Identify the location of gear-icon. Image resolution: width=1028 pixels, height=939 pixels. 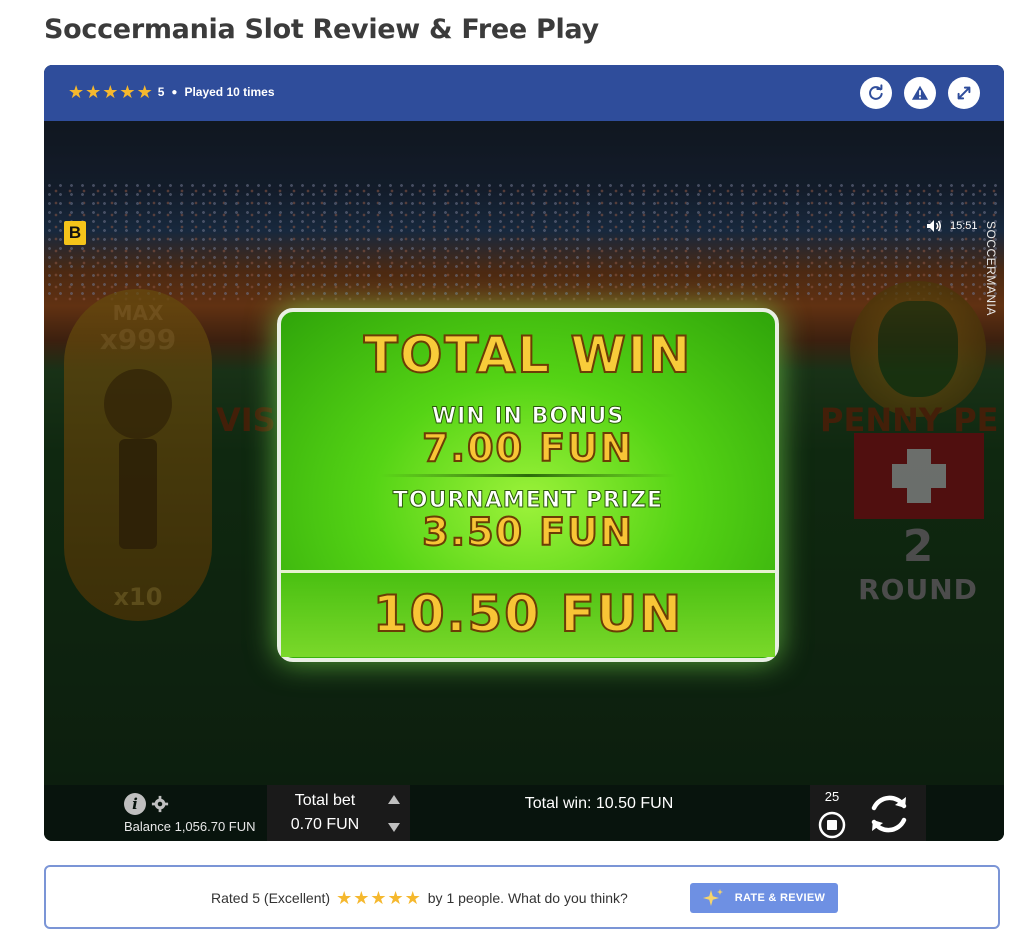
(160, 804).